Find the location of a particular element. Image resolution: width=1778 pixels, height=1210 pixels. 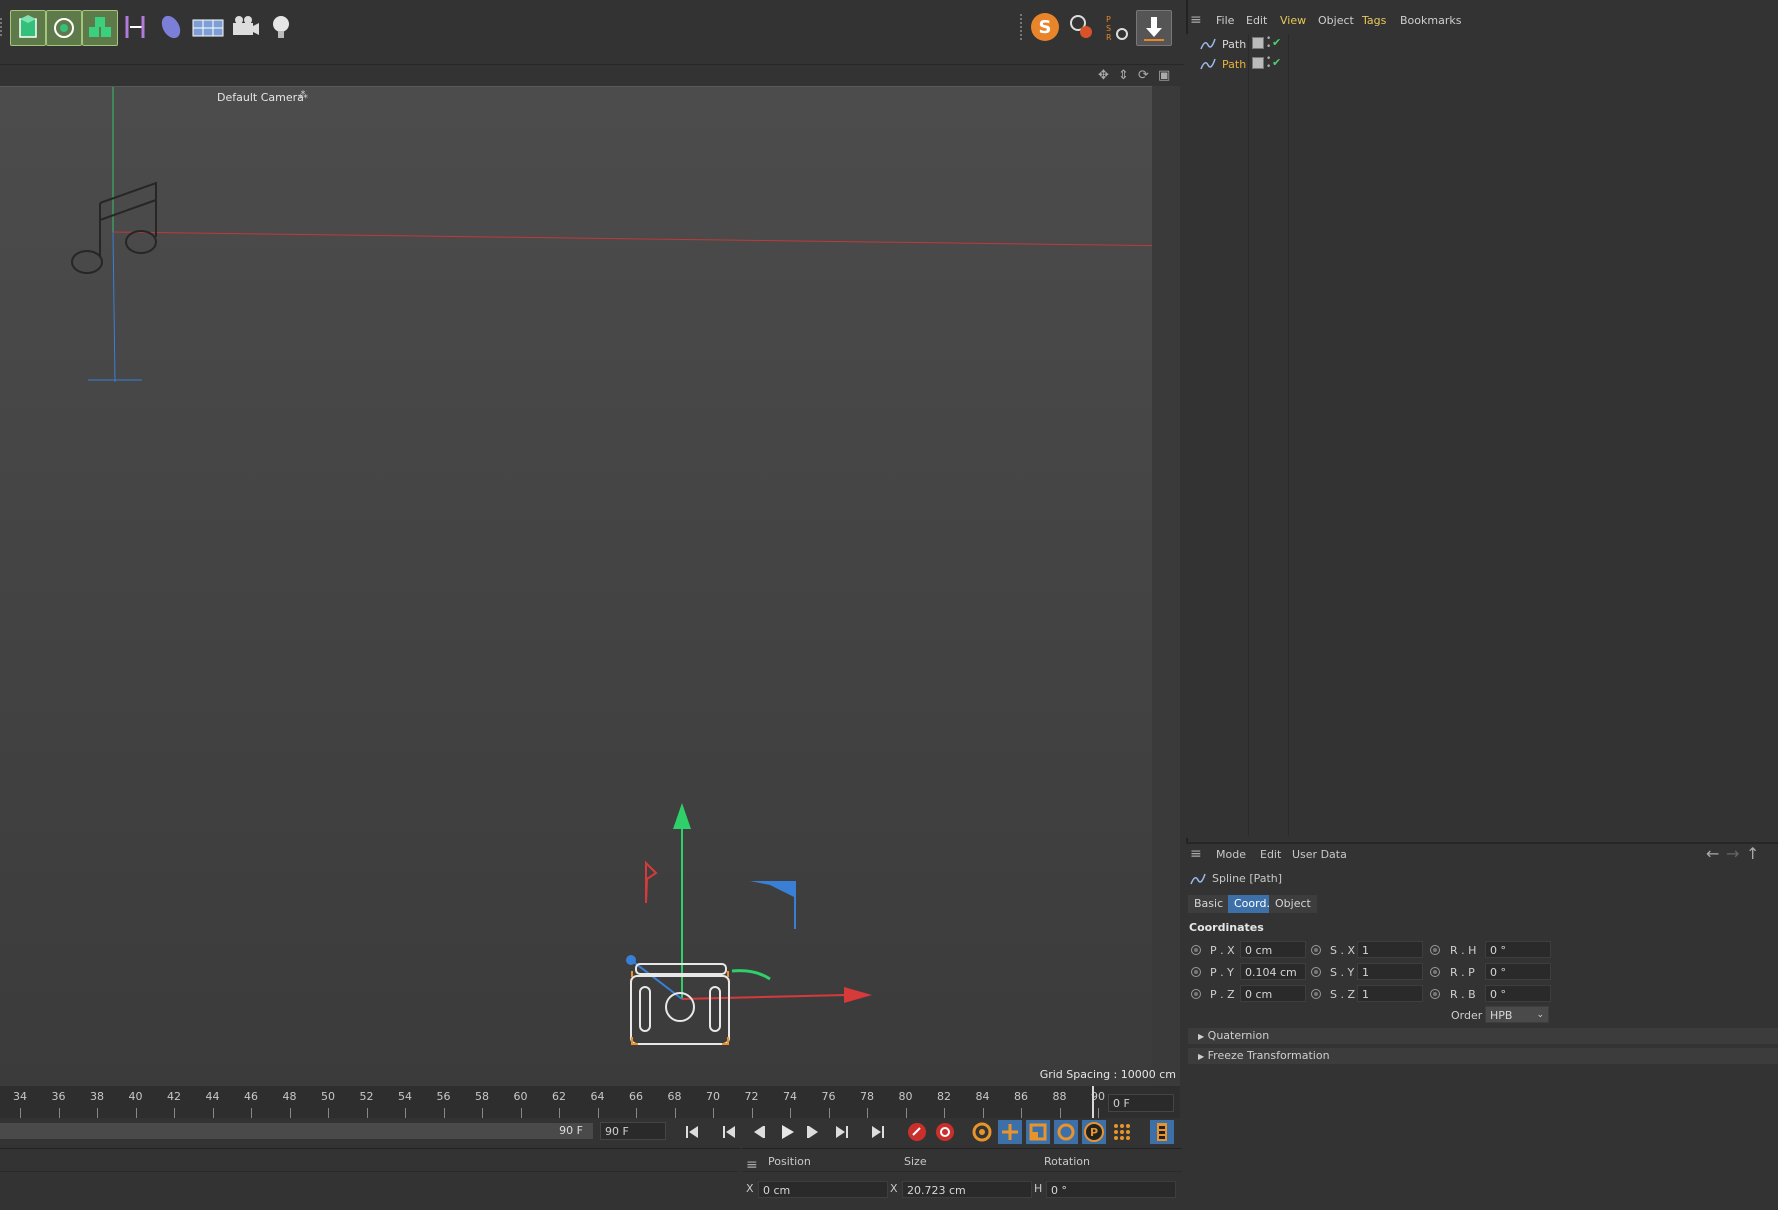

deformer-icon is located at coordinates (135, 27).